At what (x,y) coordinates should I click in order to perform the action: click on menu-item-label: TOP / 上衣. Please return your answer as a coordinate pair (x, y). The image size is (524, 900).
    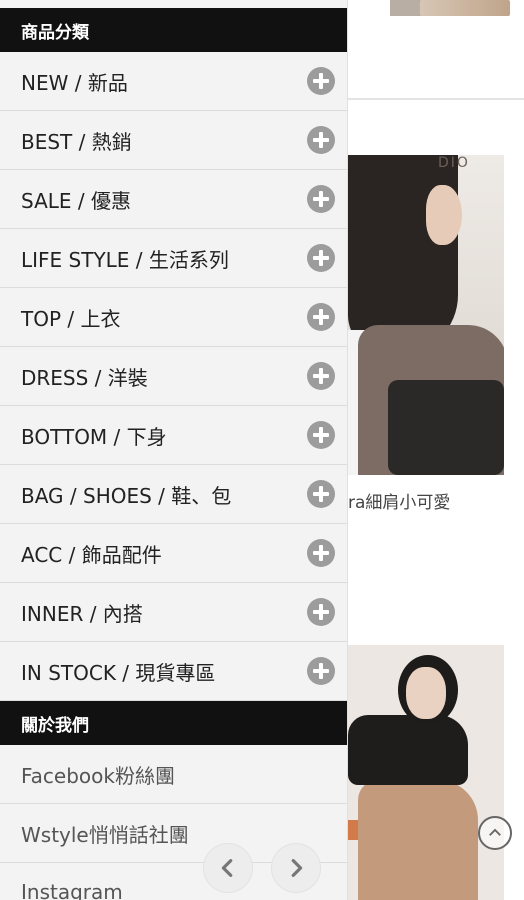
    Looking at the image, I should click on (71, 318).